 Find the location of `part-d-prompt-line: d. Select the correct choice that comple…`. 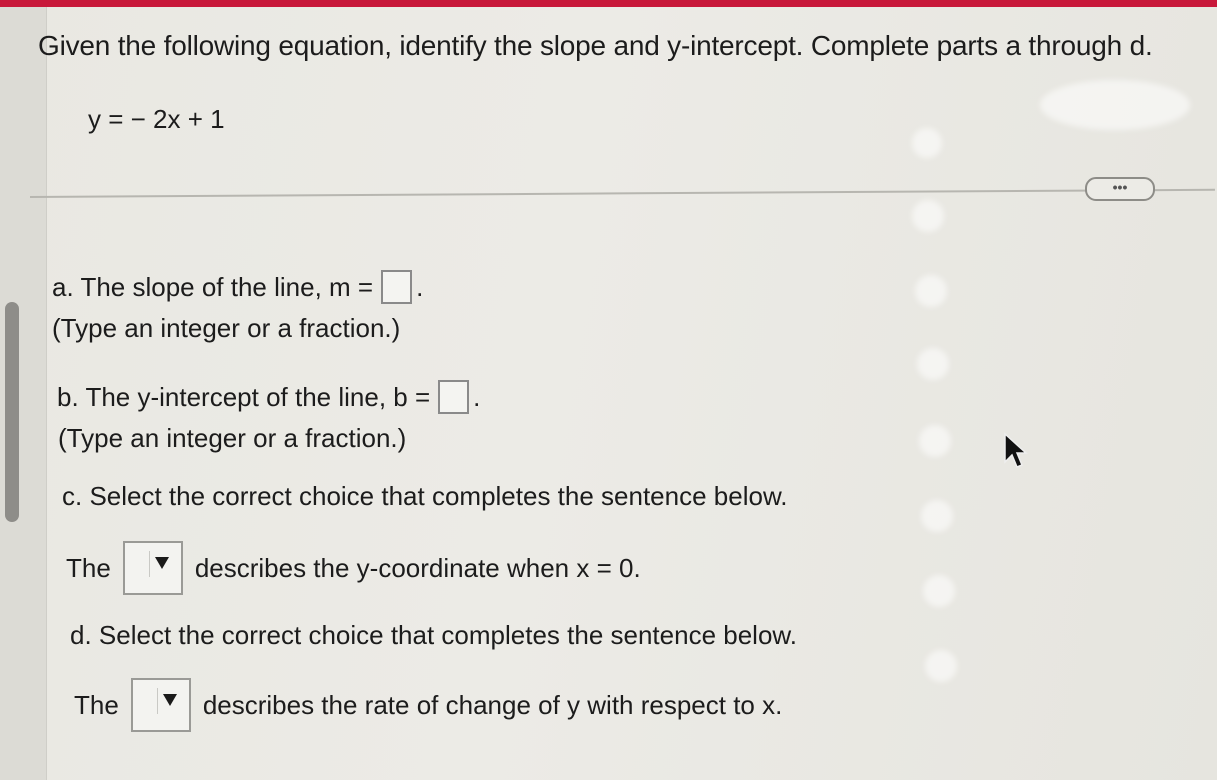

part-d-prompt-line: d. Select the correct choice that comple… is located at coordinates (433, 635).